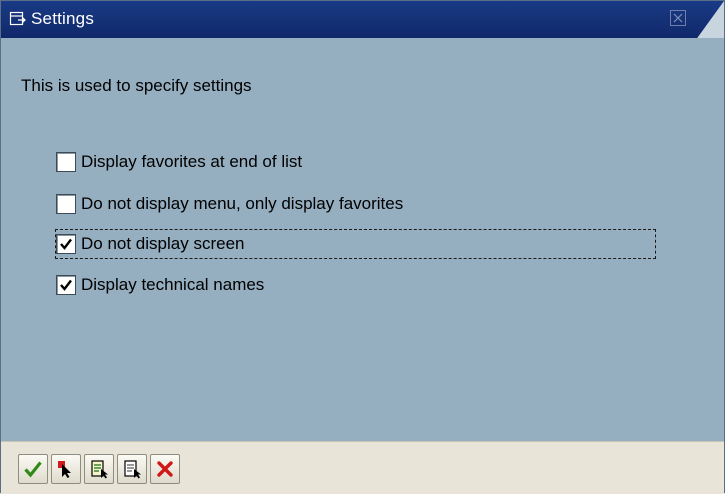 The width and height of the screenshot is (725, 494). I want to click on select-cursor-icon, so click(64, 469).